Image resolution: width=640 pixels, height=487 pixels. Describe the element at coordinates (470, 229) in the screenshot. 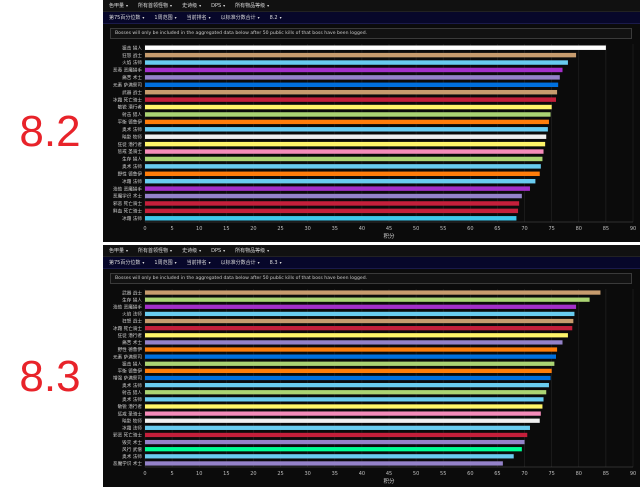

I see `x-tick-label: 60` at that location.